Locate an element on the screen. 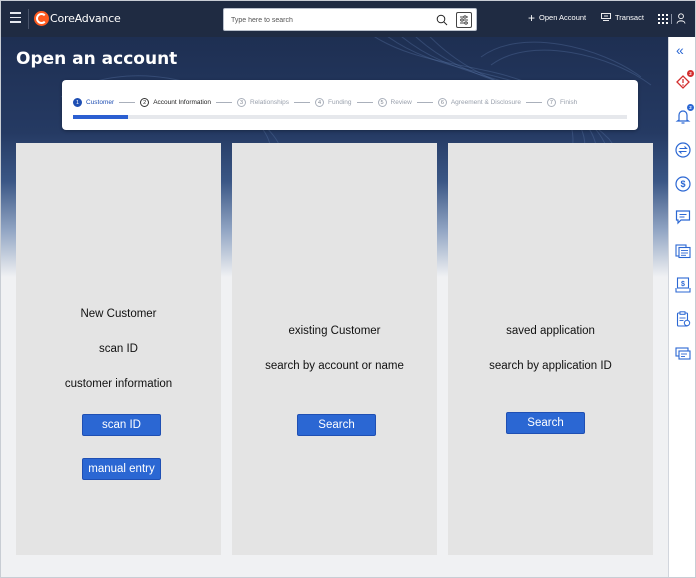 The height and width of the screenshot is (578, 696). step-number: 2 is located at coordinates (145, 102).